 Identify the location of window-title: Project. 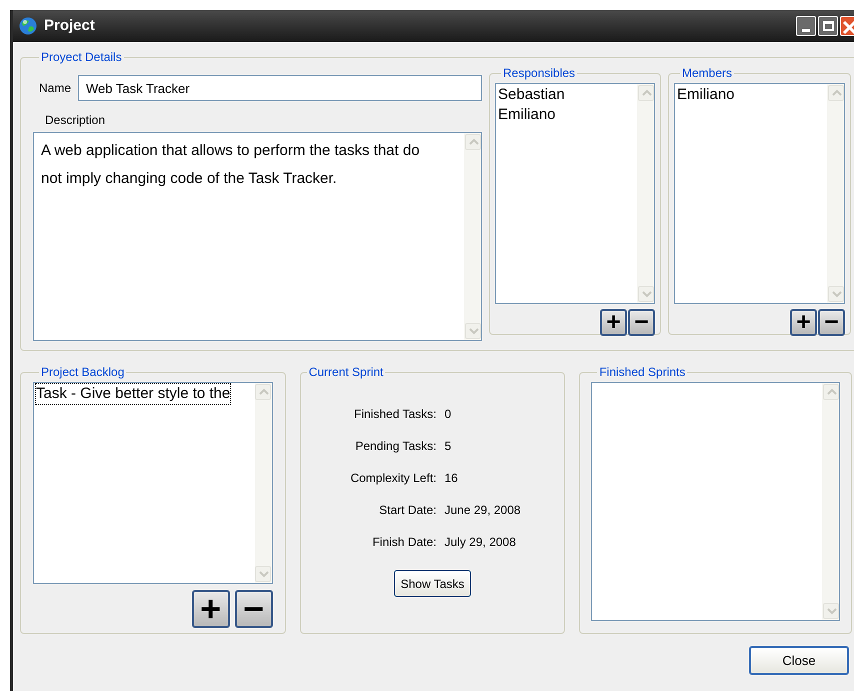
(69, 26).